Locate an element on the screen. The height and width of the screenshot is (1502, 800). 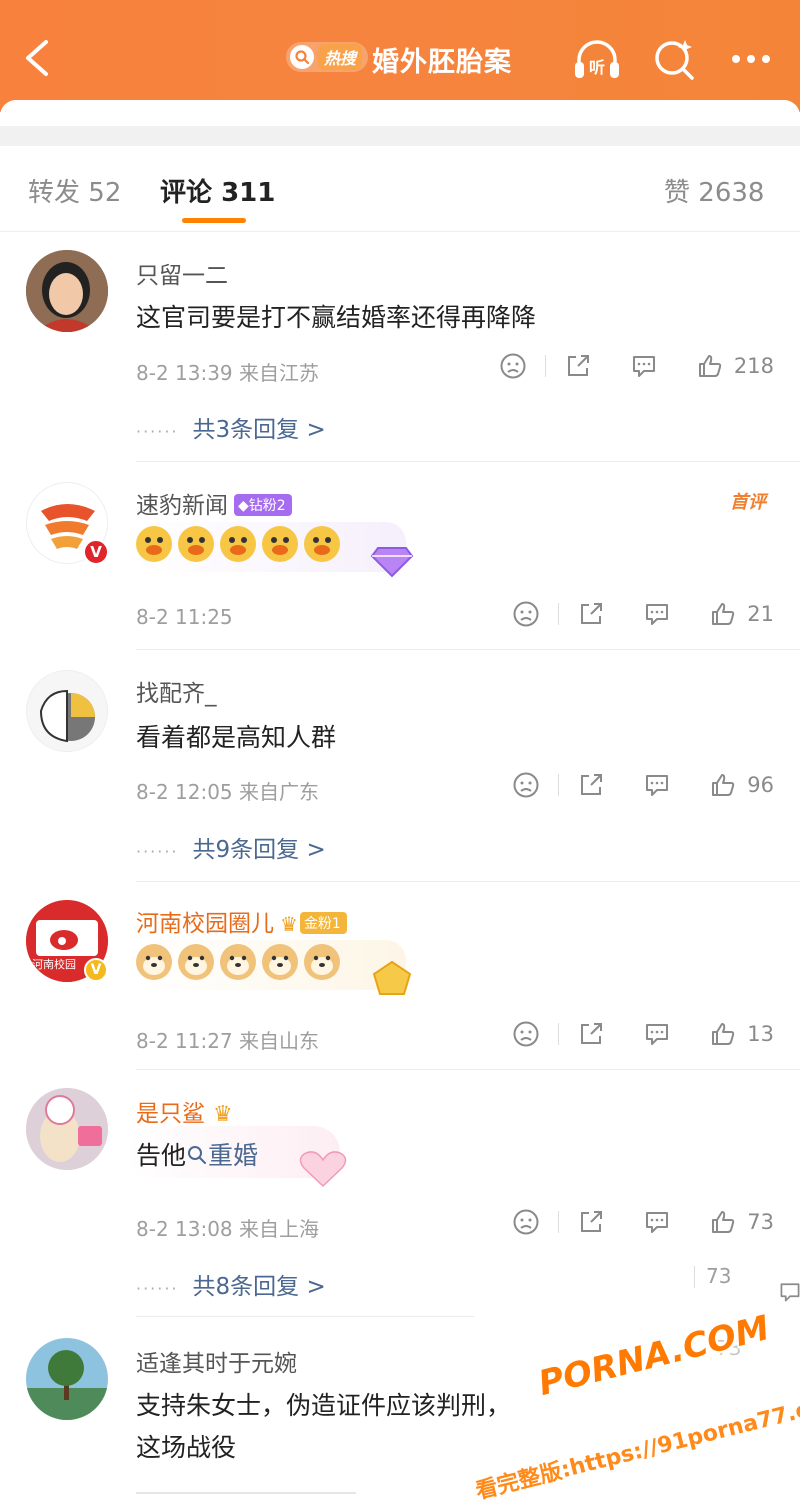
tab-forward: 转发 52 is located at coordinates (74, 190).